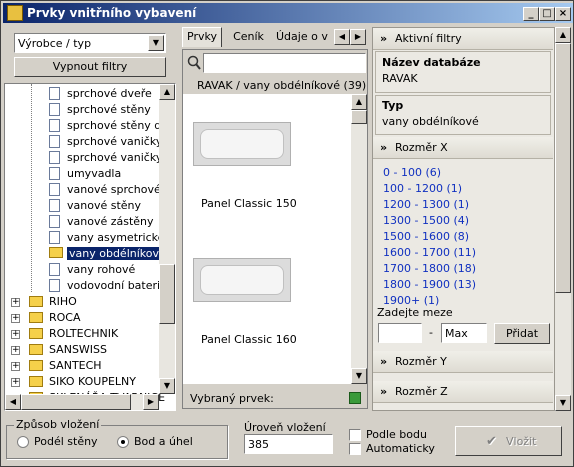 The image size is (574, 467). Describe the element at coordinates (426, 236) in the screenshot. I see `size-range-link: 1500 - 1600 (8)` at that location.